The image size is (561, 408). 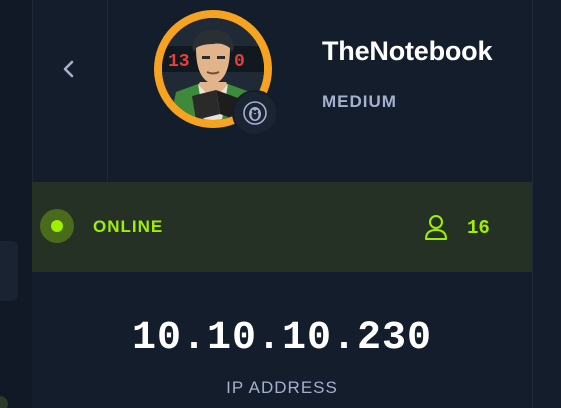 I want to click on chevron-left-icon, so click(x=68, y=69).